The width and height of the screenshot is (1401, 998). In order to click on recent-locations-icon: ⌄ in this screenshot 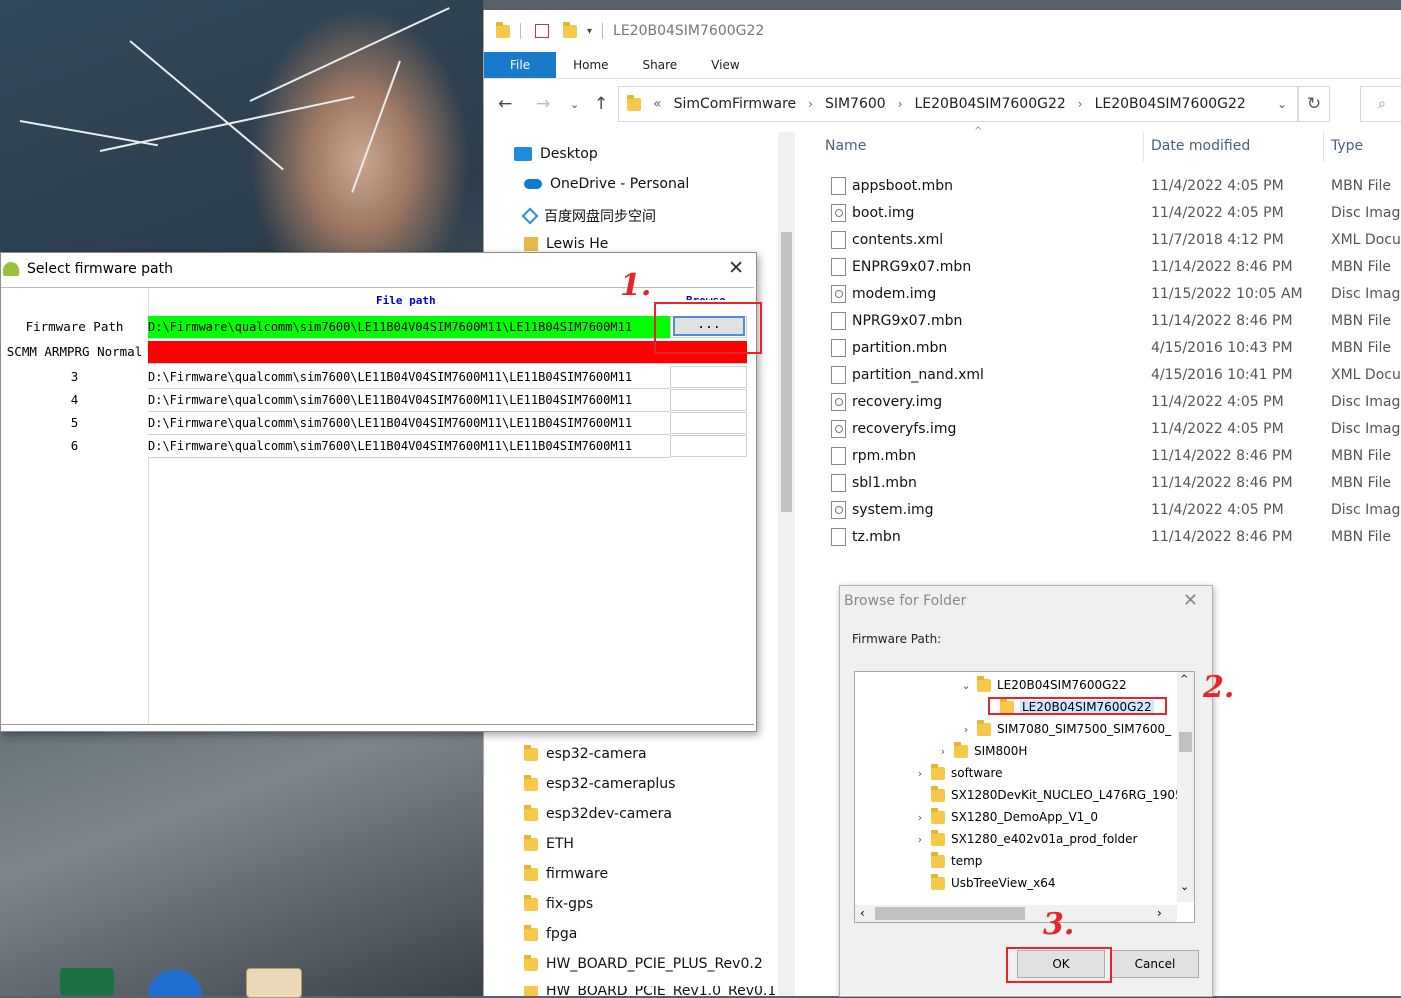, I will do `click(574, 104)`.